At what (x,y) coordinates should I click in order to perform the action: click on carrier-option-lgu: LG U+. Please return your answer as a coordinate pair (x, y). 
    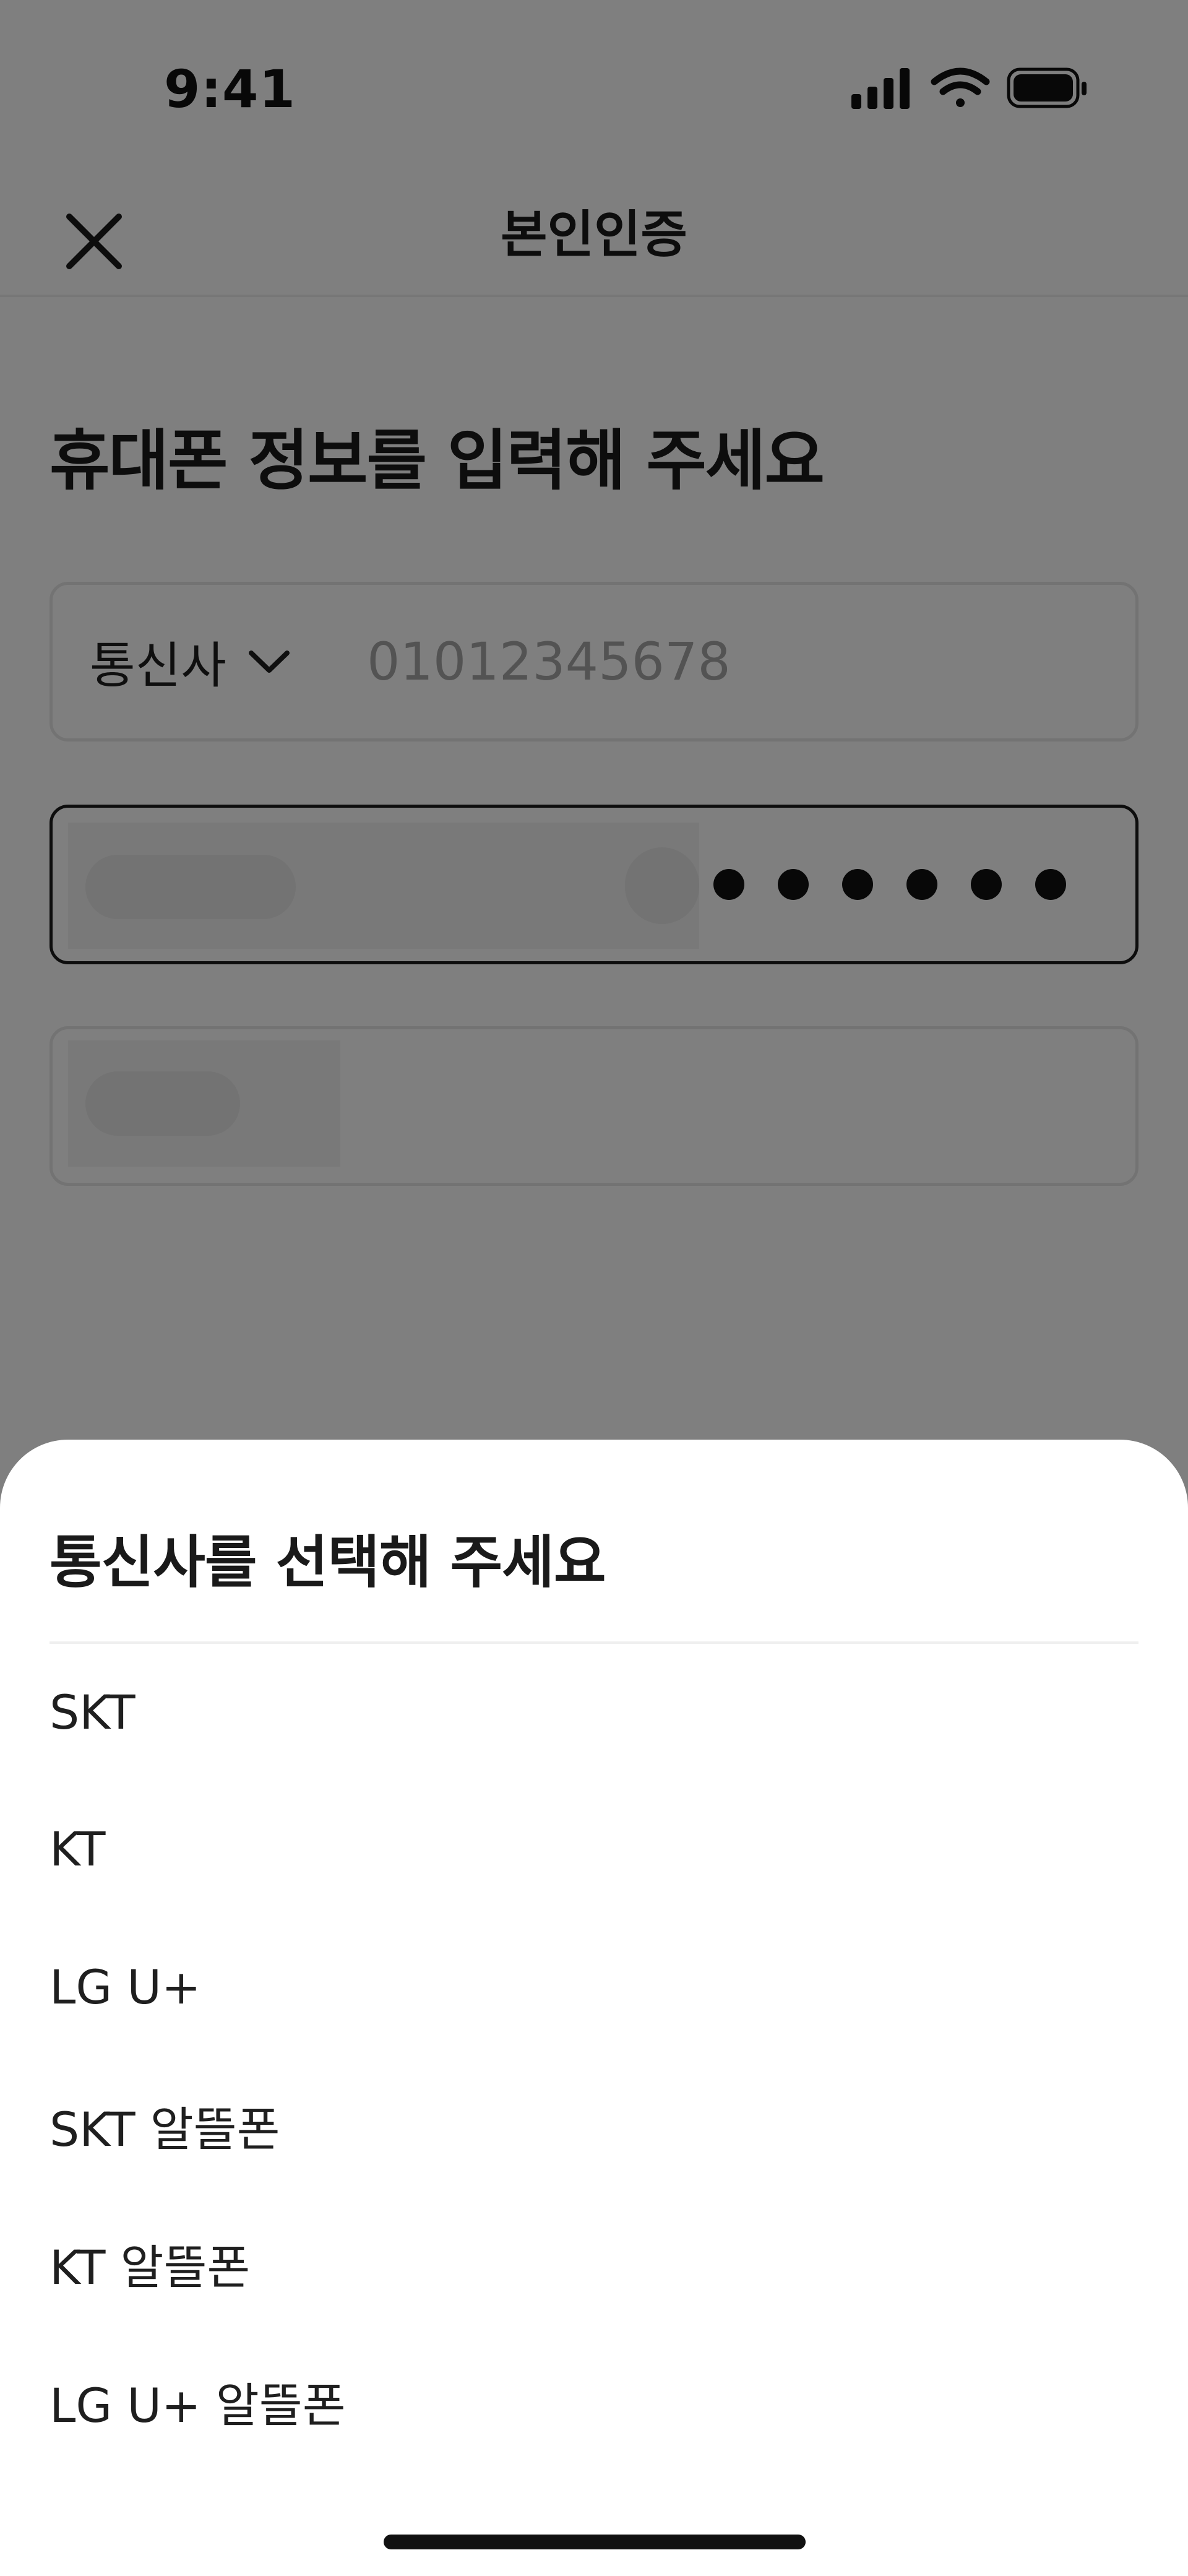
    Looking at the image, I should click on (594, 1987).